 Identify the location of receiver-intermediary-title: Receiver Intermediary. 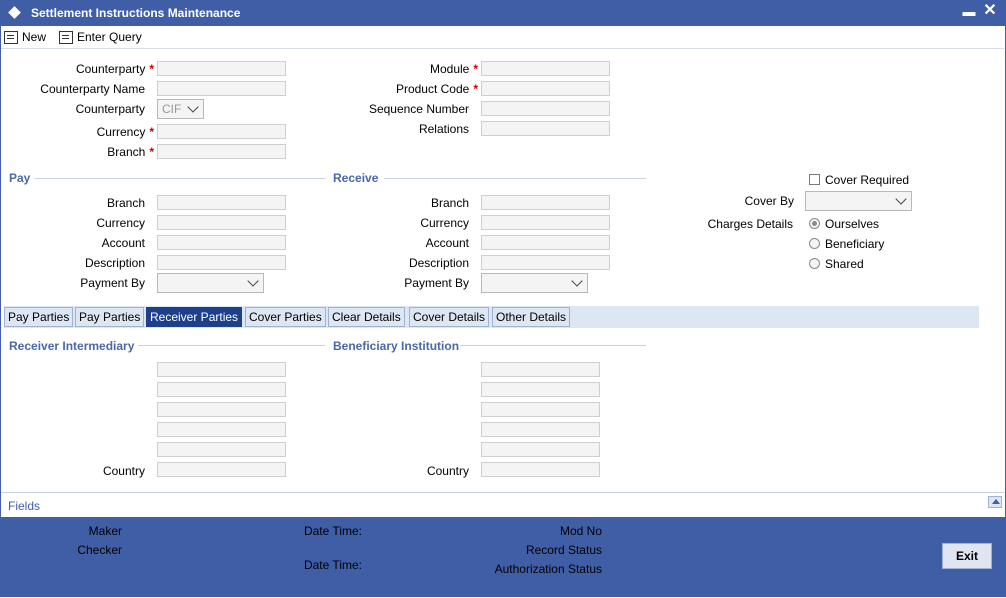
(72, 346).